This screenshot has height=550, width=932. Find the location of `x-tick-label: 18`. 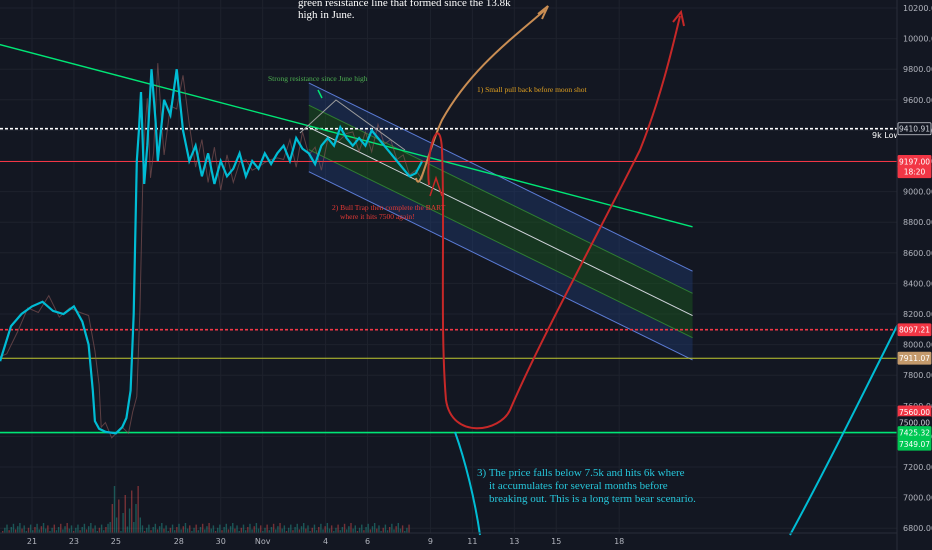

x-tick-label: 18 is located at coordinates (619, 541).